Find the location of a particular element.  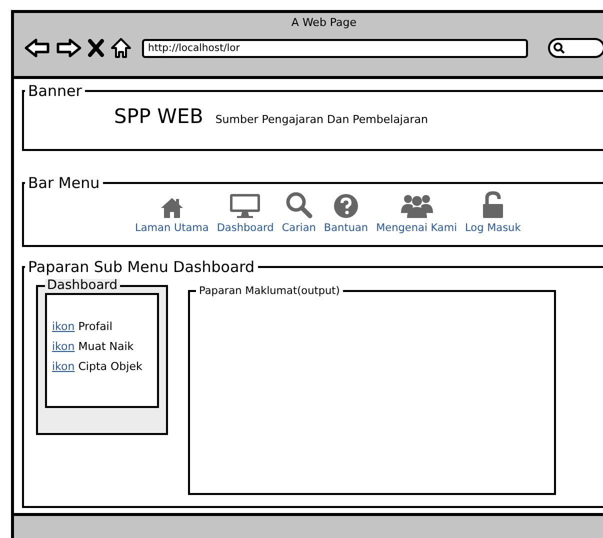

menu-link: Laman Utama is located at coordinates (172, 215).